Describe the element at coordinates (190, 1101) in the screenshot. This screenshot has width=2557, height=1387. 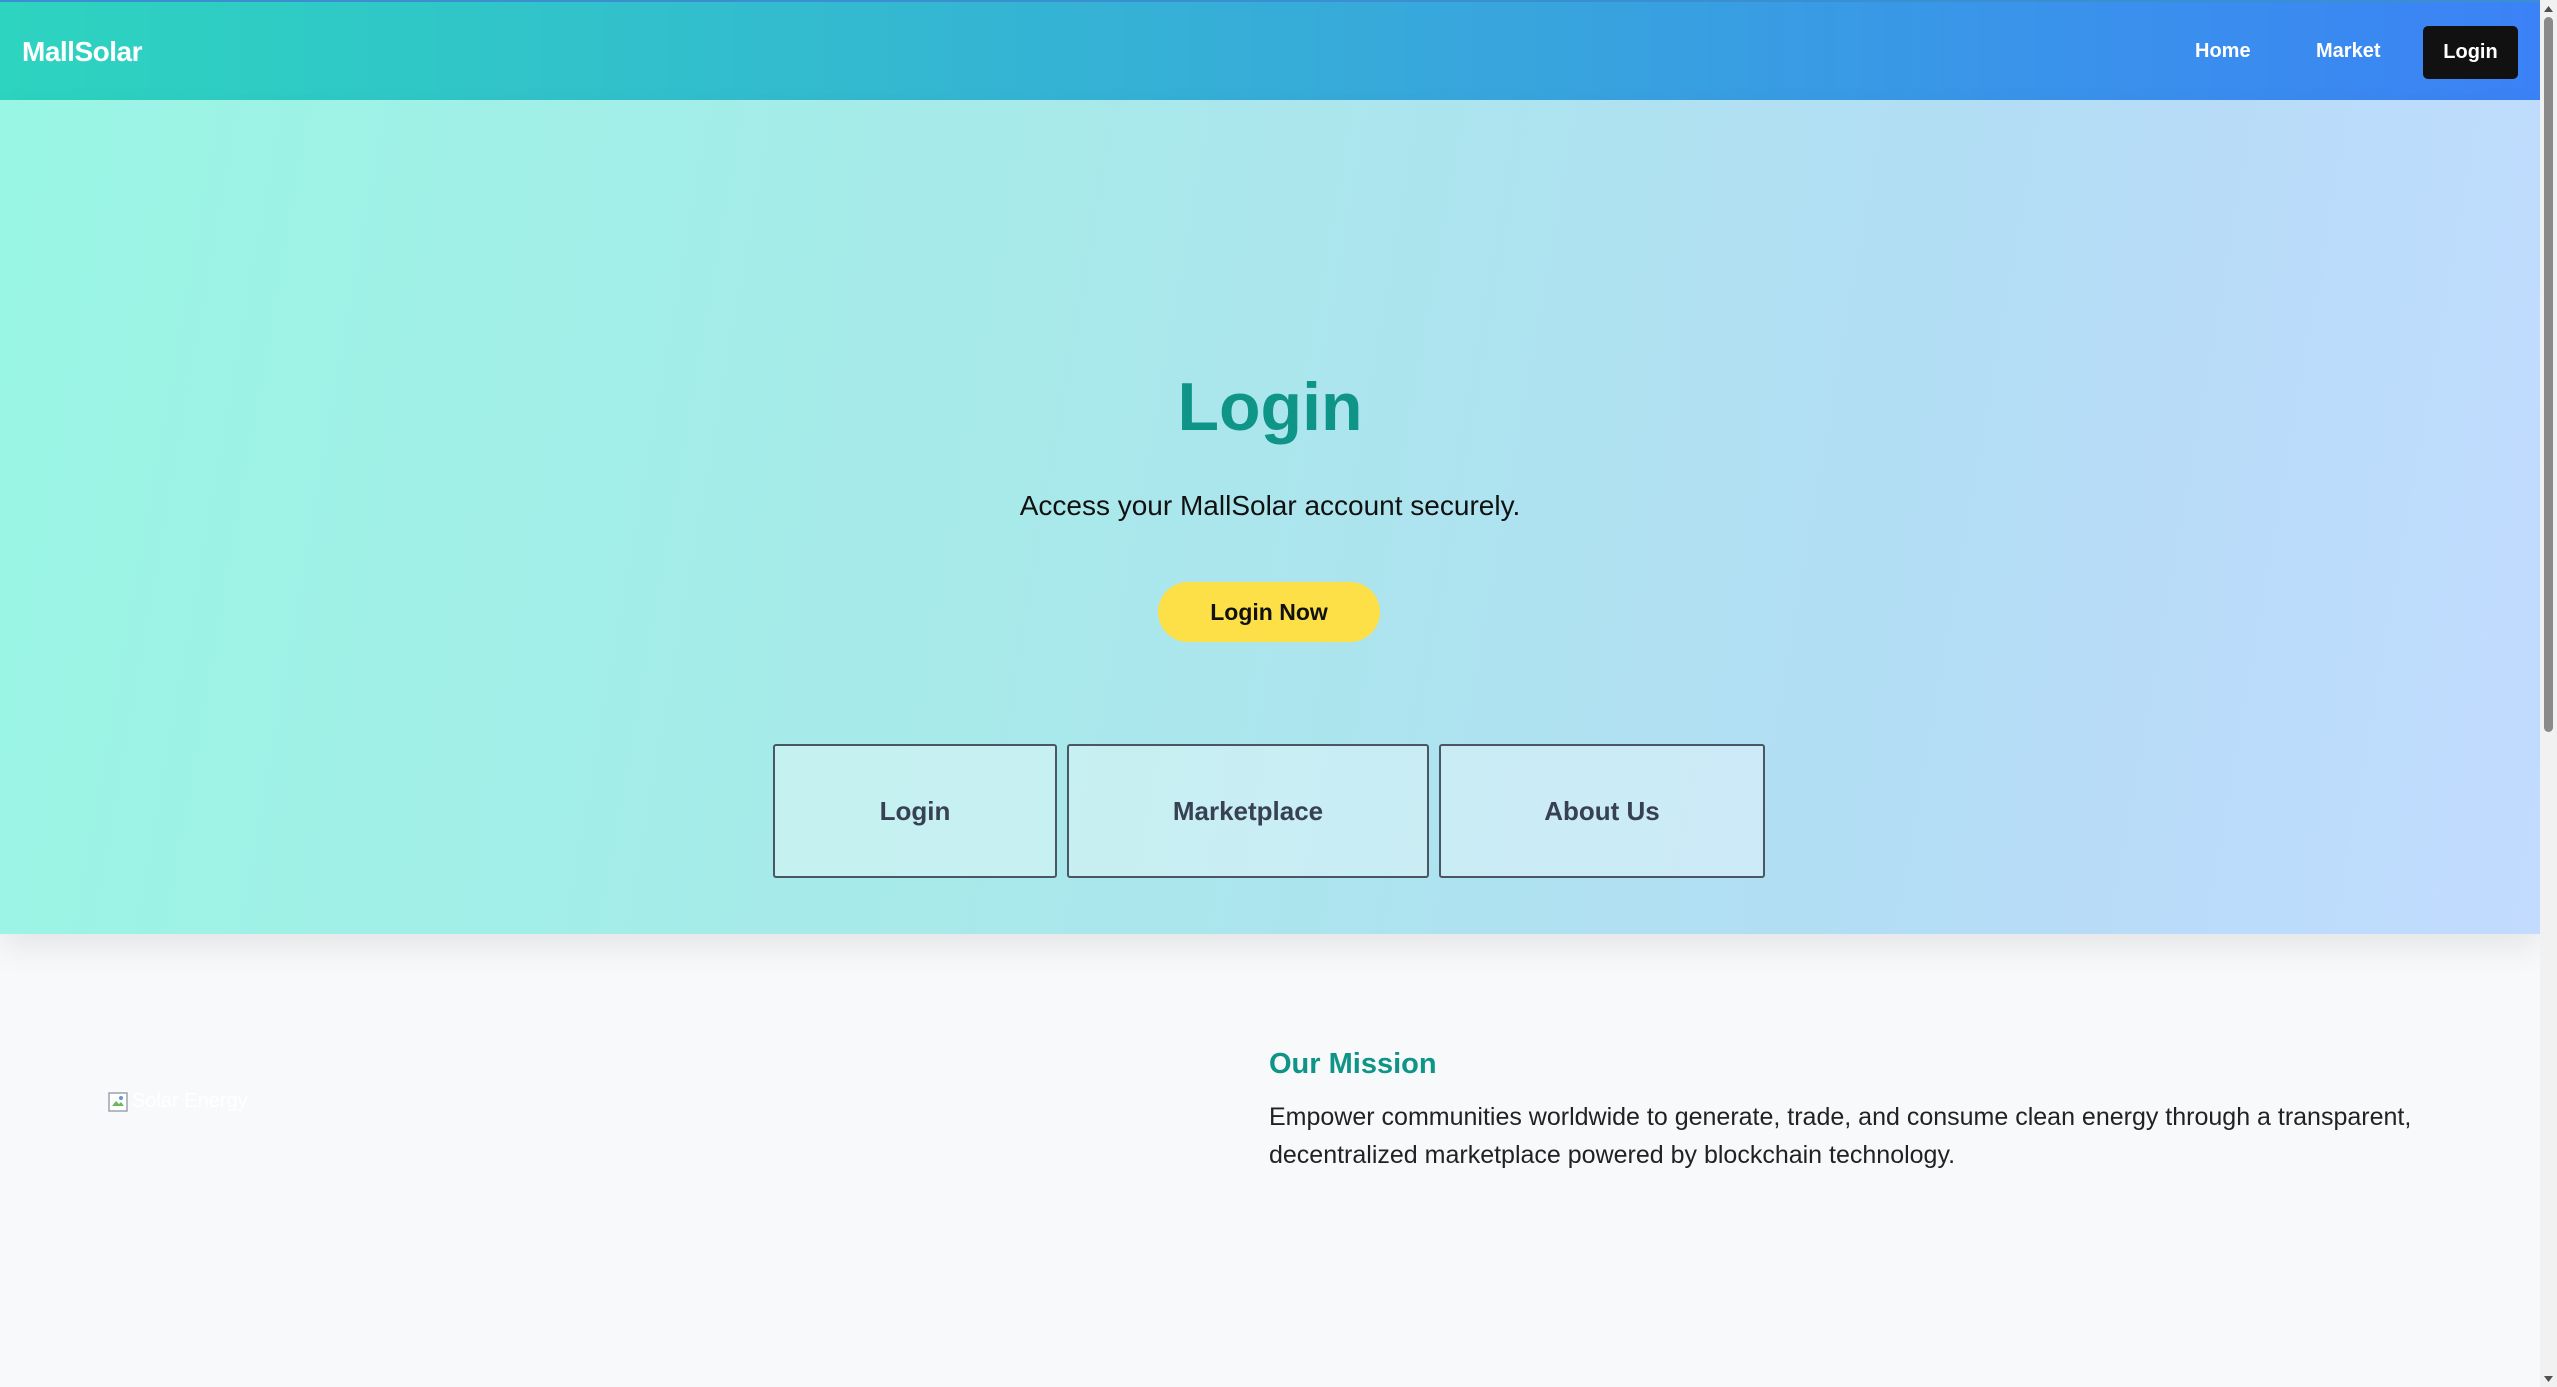
I see `mission-image-alt-text: Solar Energy` at that location.